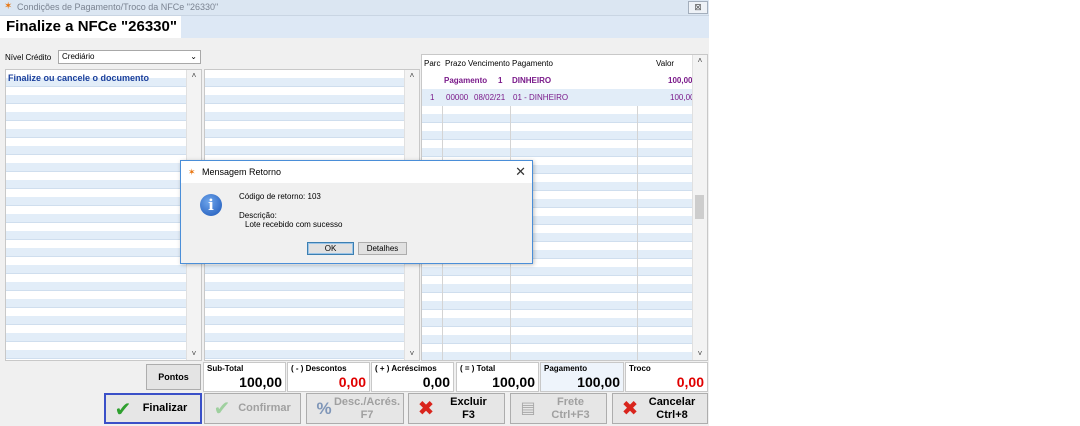 Image resolution: width=1080 pixels, height=426 pixels. What do you see at coordinates (367, 401) in the screenshot?
I see `desc-acres-label: Desc./Acrés.` at bounding box center [367, 401].